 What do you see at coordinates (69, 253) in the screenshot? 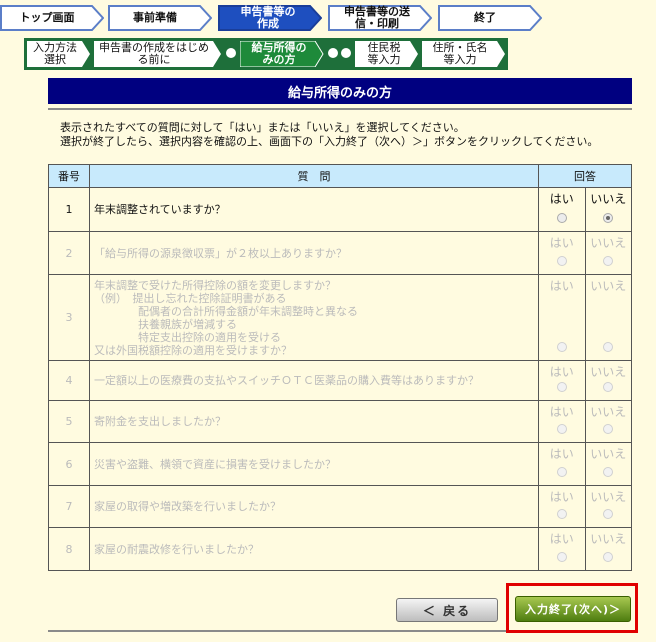
I see `row-number: 2` at bounding box center [69, 253].